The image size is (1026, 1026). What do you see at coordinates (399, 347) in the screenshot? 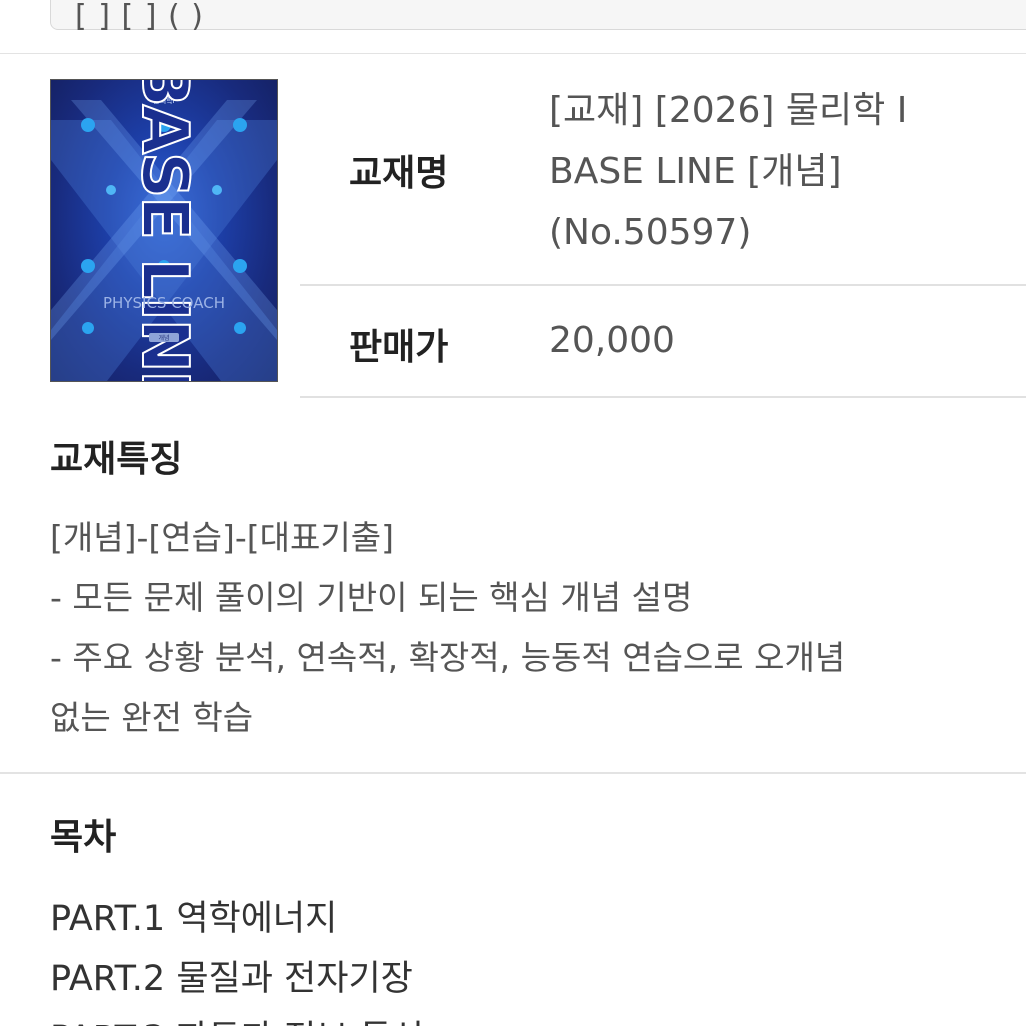
I see `price-label: 판매가` at bounding box center [399, 347].